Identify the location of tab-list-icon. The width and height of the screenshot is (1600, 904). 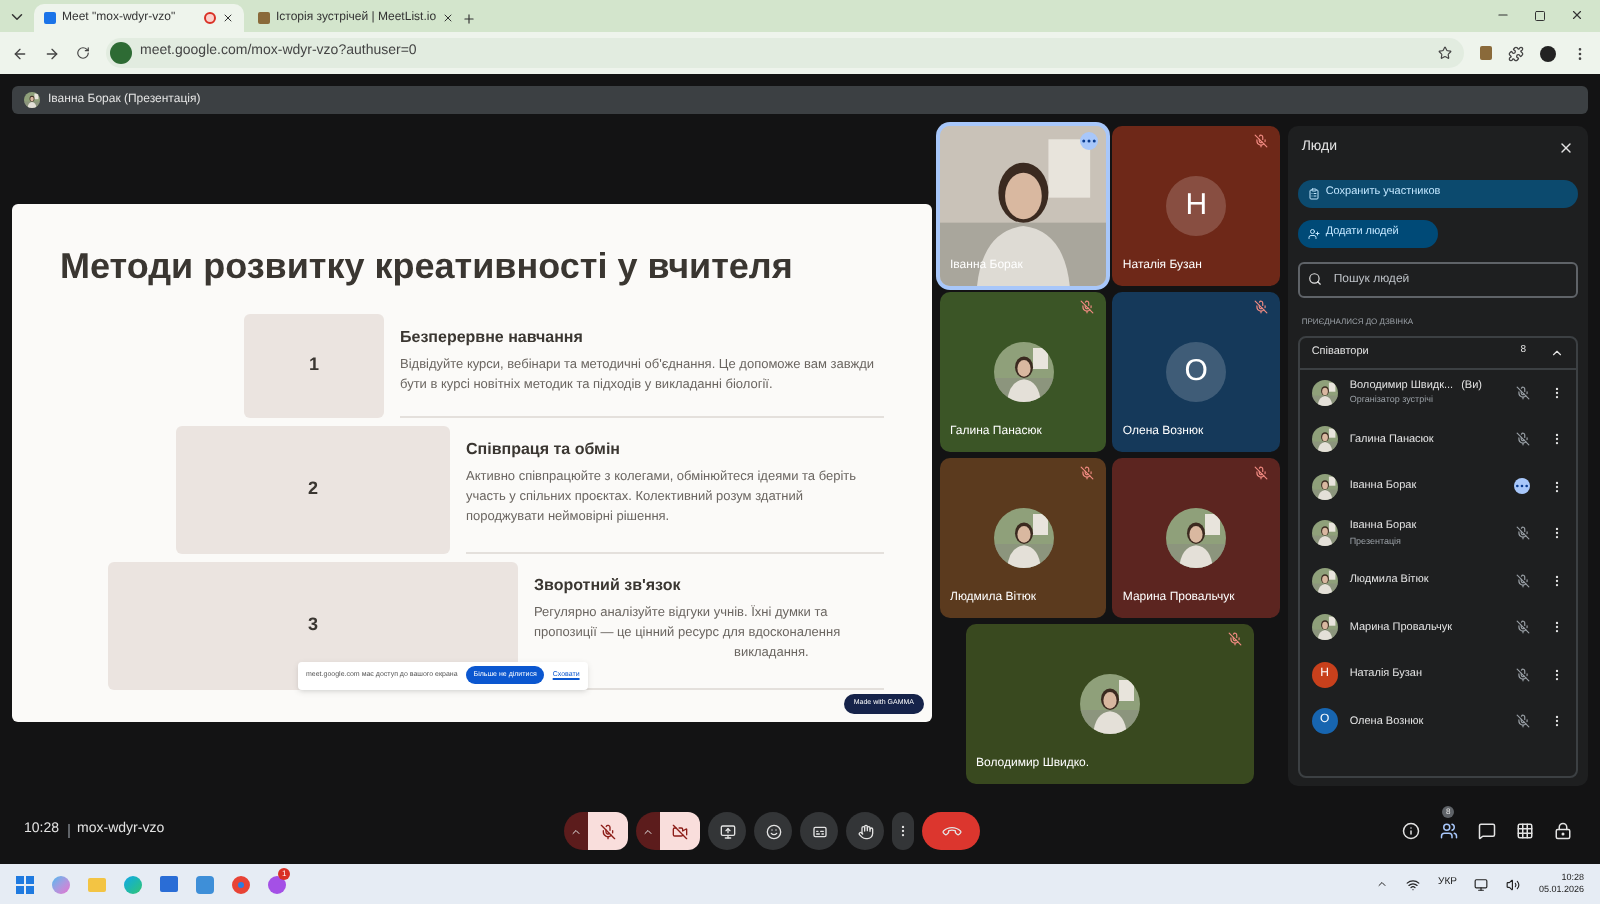
(17, 17).